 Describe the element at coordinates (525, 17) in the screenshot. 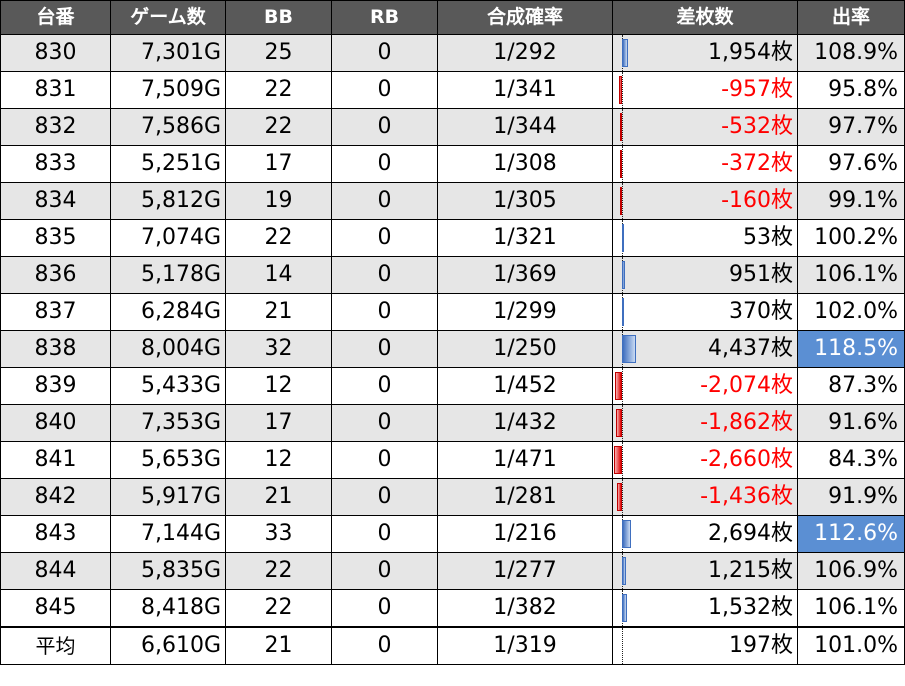

I see `header-combined-rate: 合成確率` at that location.